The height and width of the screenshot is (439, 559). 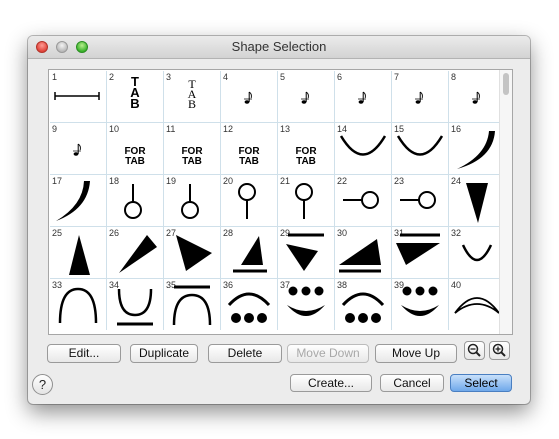 What do you see at coordinates (138, 254) in the screenshot?
I see `right-triangle-icon` at bounding box center [138, 254].